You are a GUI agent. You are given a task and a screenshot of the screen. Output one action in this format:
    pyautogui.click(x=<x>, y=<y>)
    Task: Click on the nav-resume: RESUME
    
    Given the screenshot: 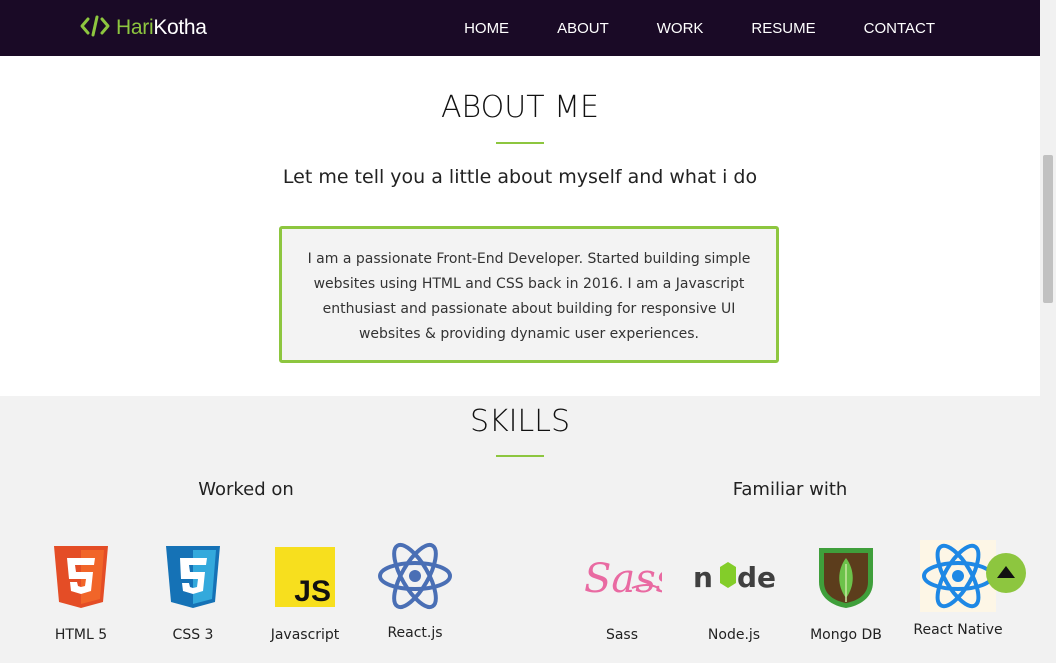 What is the action you would take?
    pyautogui.click(x=783, y=28)
    